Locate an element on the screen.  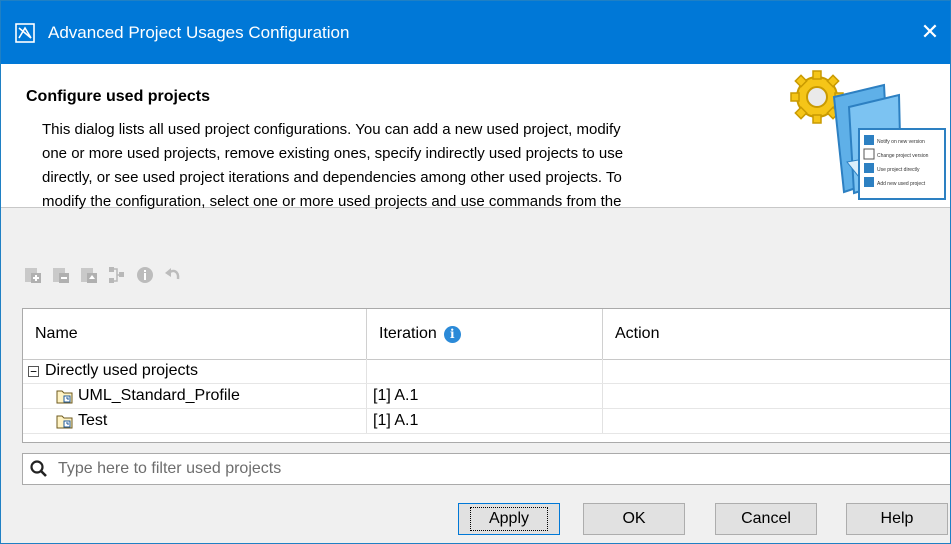
undo-button is located at coordinates (173, 275).